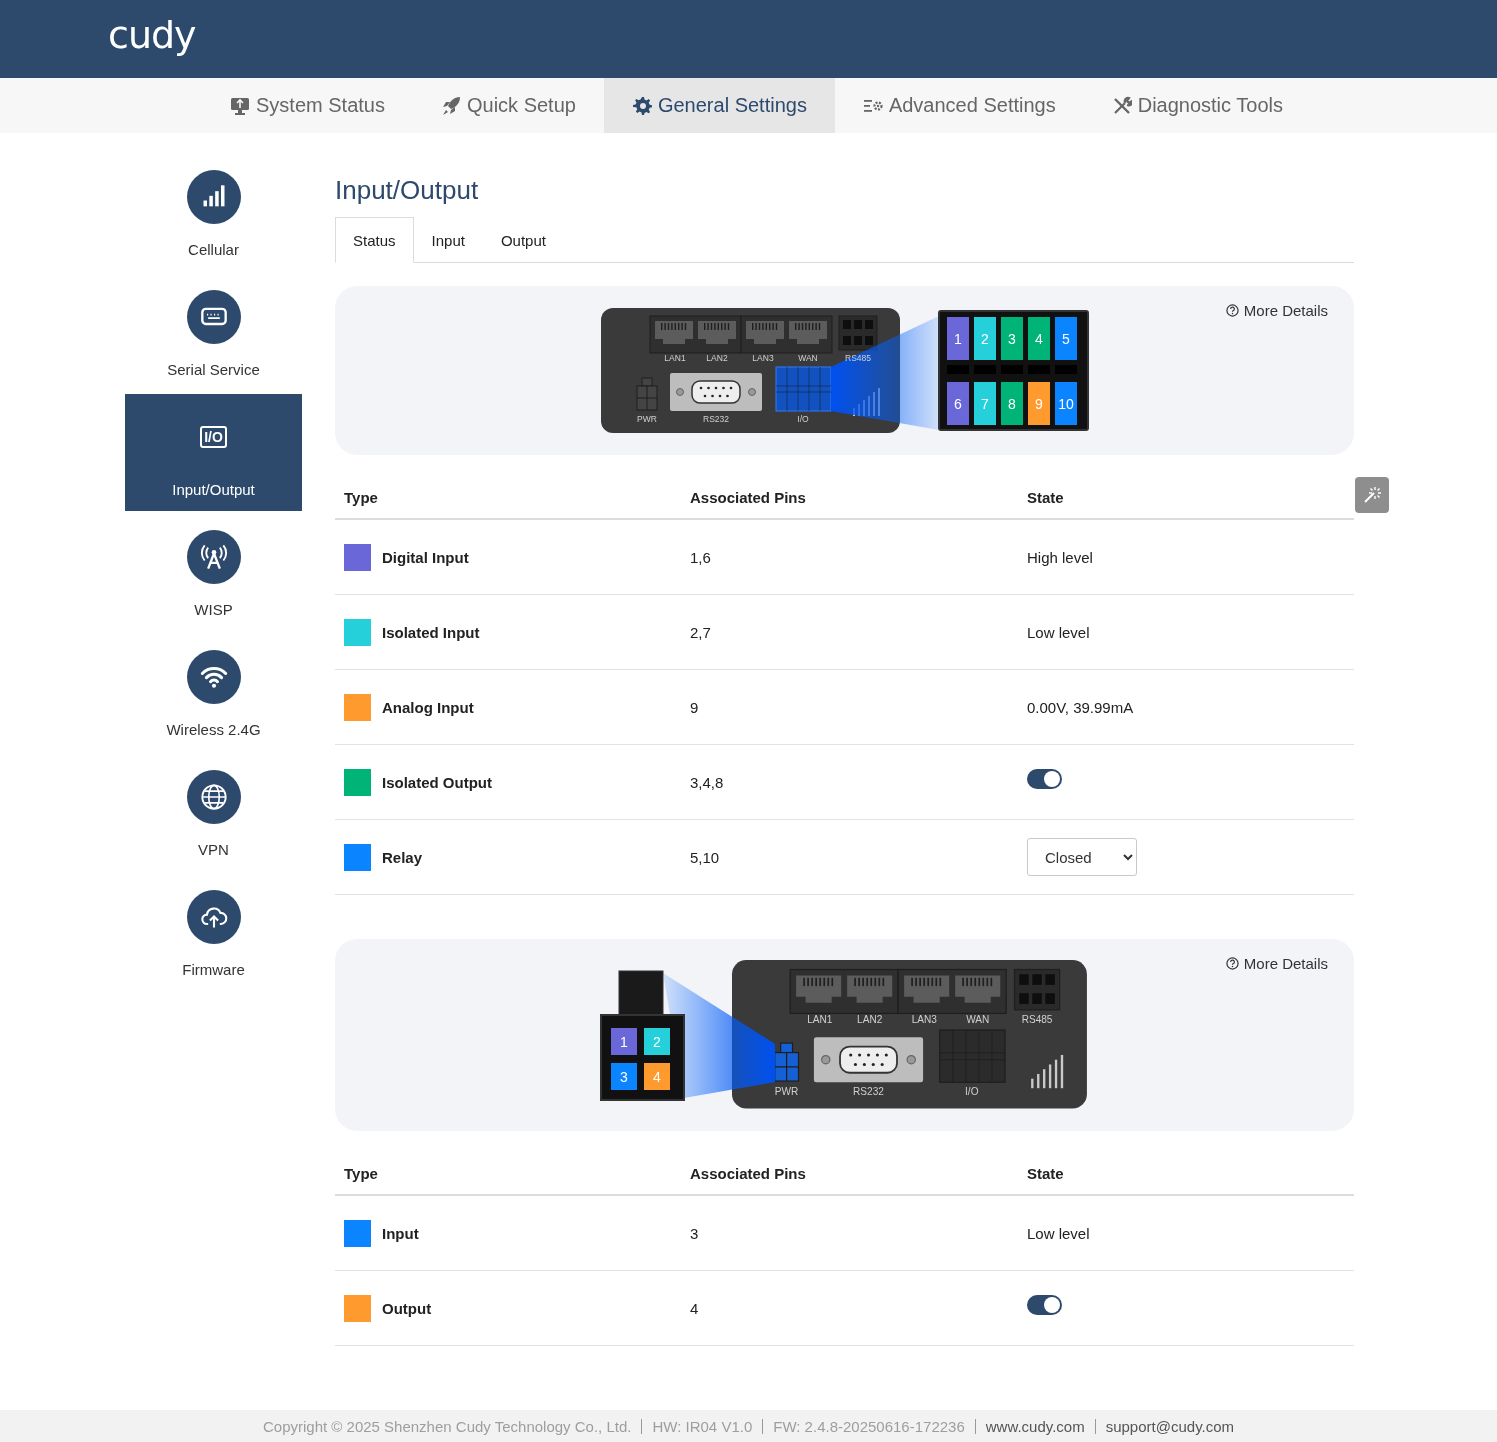  I want to click on table-cell: Digital Input, so click(425, 557).